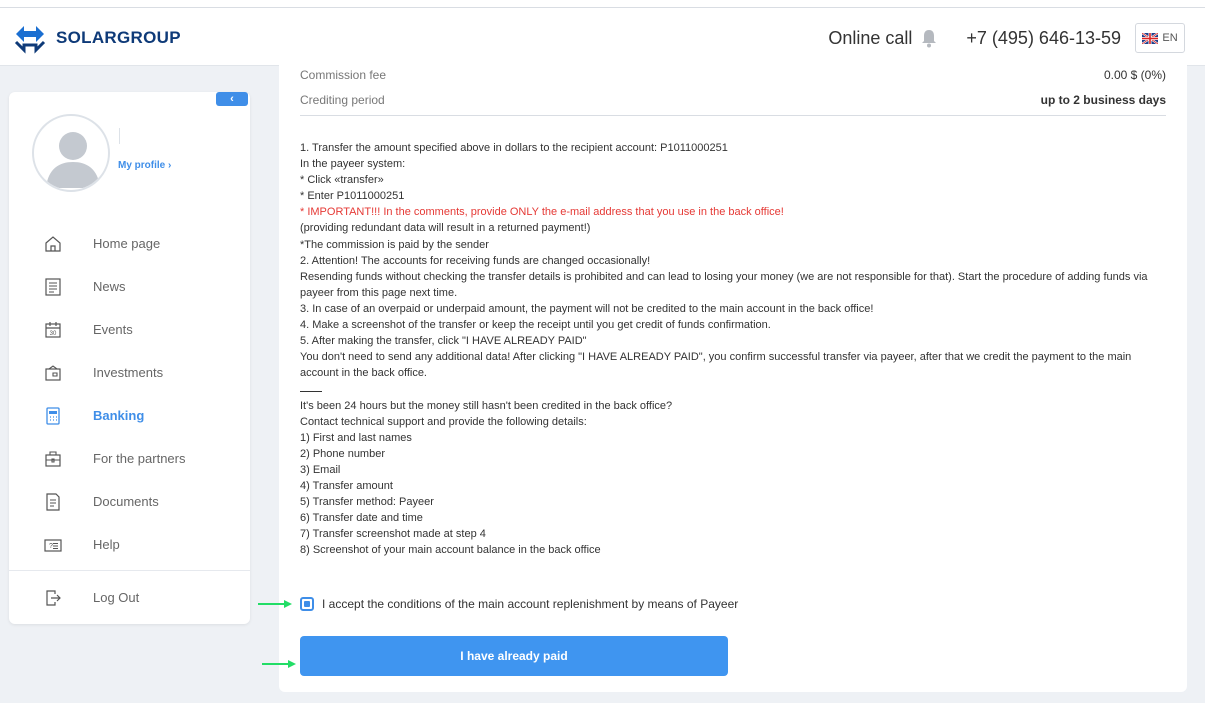 This screenshot has height=703, width=1205. What do you see at coordinates (367, 502) in the screenshot?
I see `detail-item: 5) Transfer method: Payeer` at bounding box center [367, 502].